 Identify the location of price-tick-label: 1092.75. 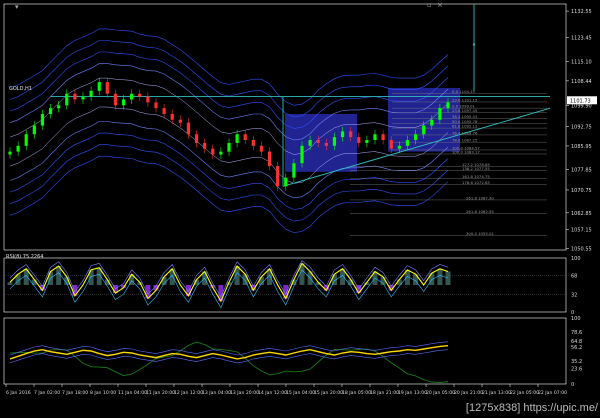
(581, 127).